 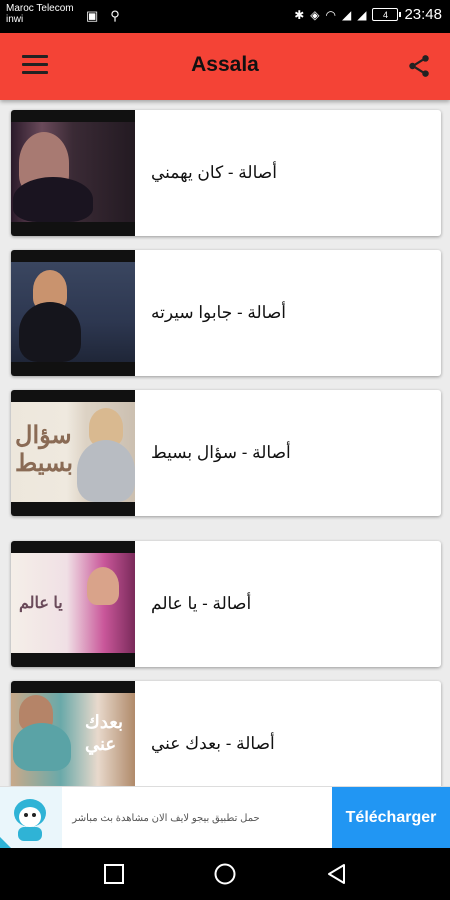 What do you see at coordinates (299, 14) in the screenshot?
I see `bluetooth-icon: ✱` at bounding box center [299, 14].